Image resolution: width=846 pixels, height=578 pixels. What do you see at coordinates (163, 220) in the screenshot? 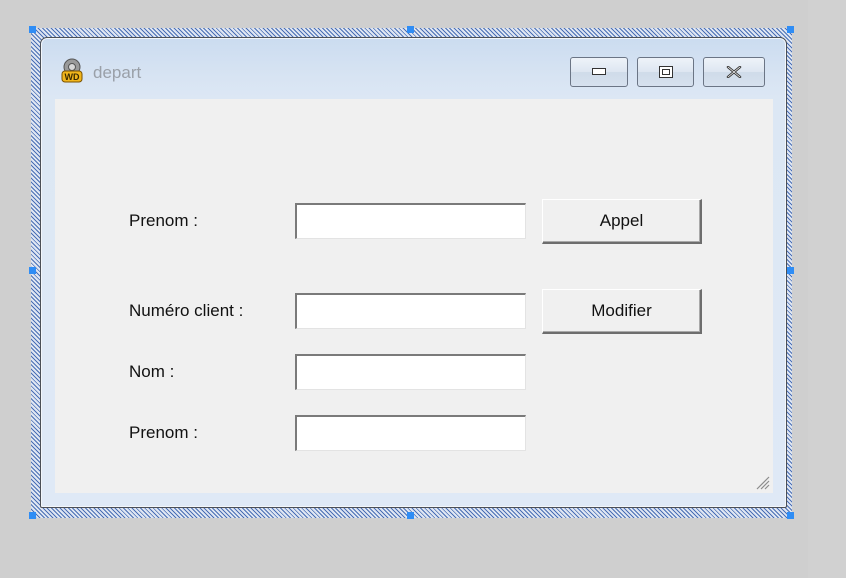
I see `prenom-top-label: Prenom :` at bounding box center [163, 220].